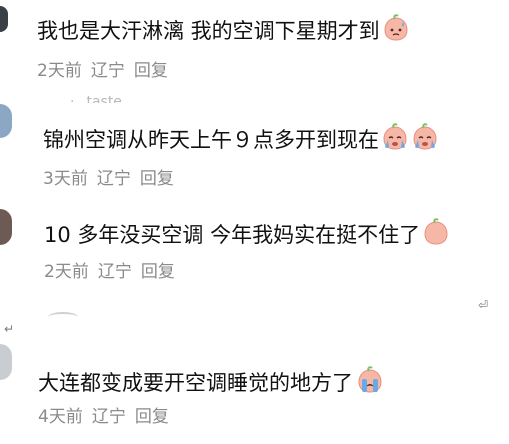  I want to click on comment-text: 我也是大汗淋漓 我的空调下星期才到, so click(223, 29).